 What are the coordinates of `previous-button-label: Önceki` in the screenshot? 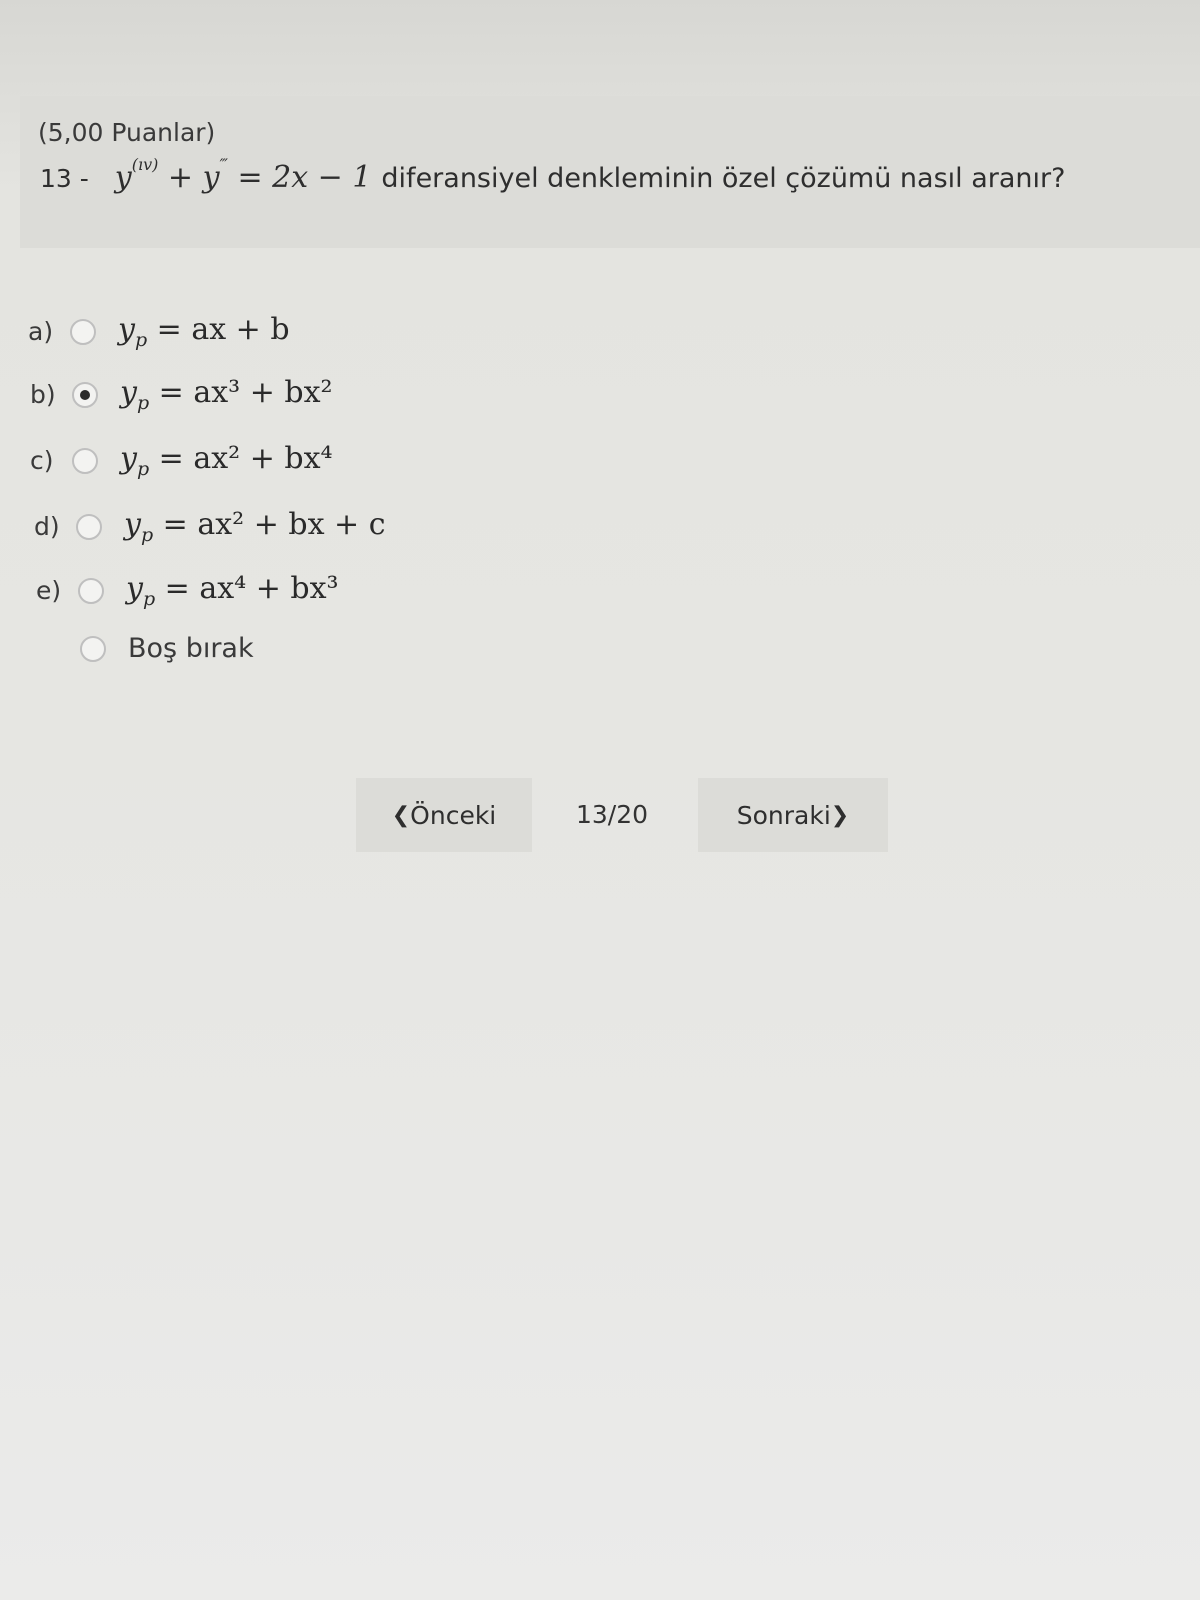 It's located at (453, 815).